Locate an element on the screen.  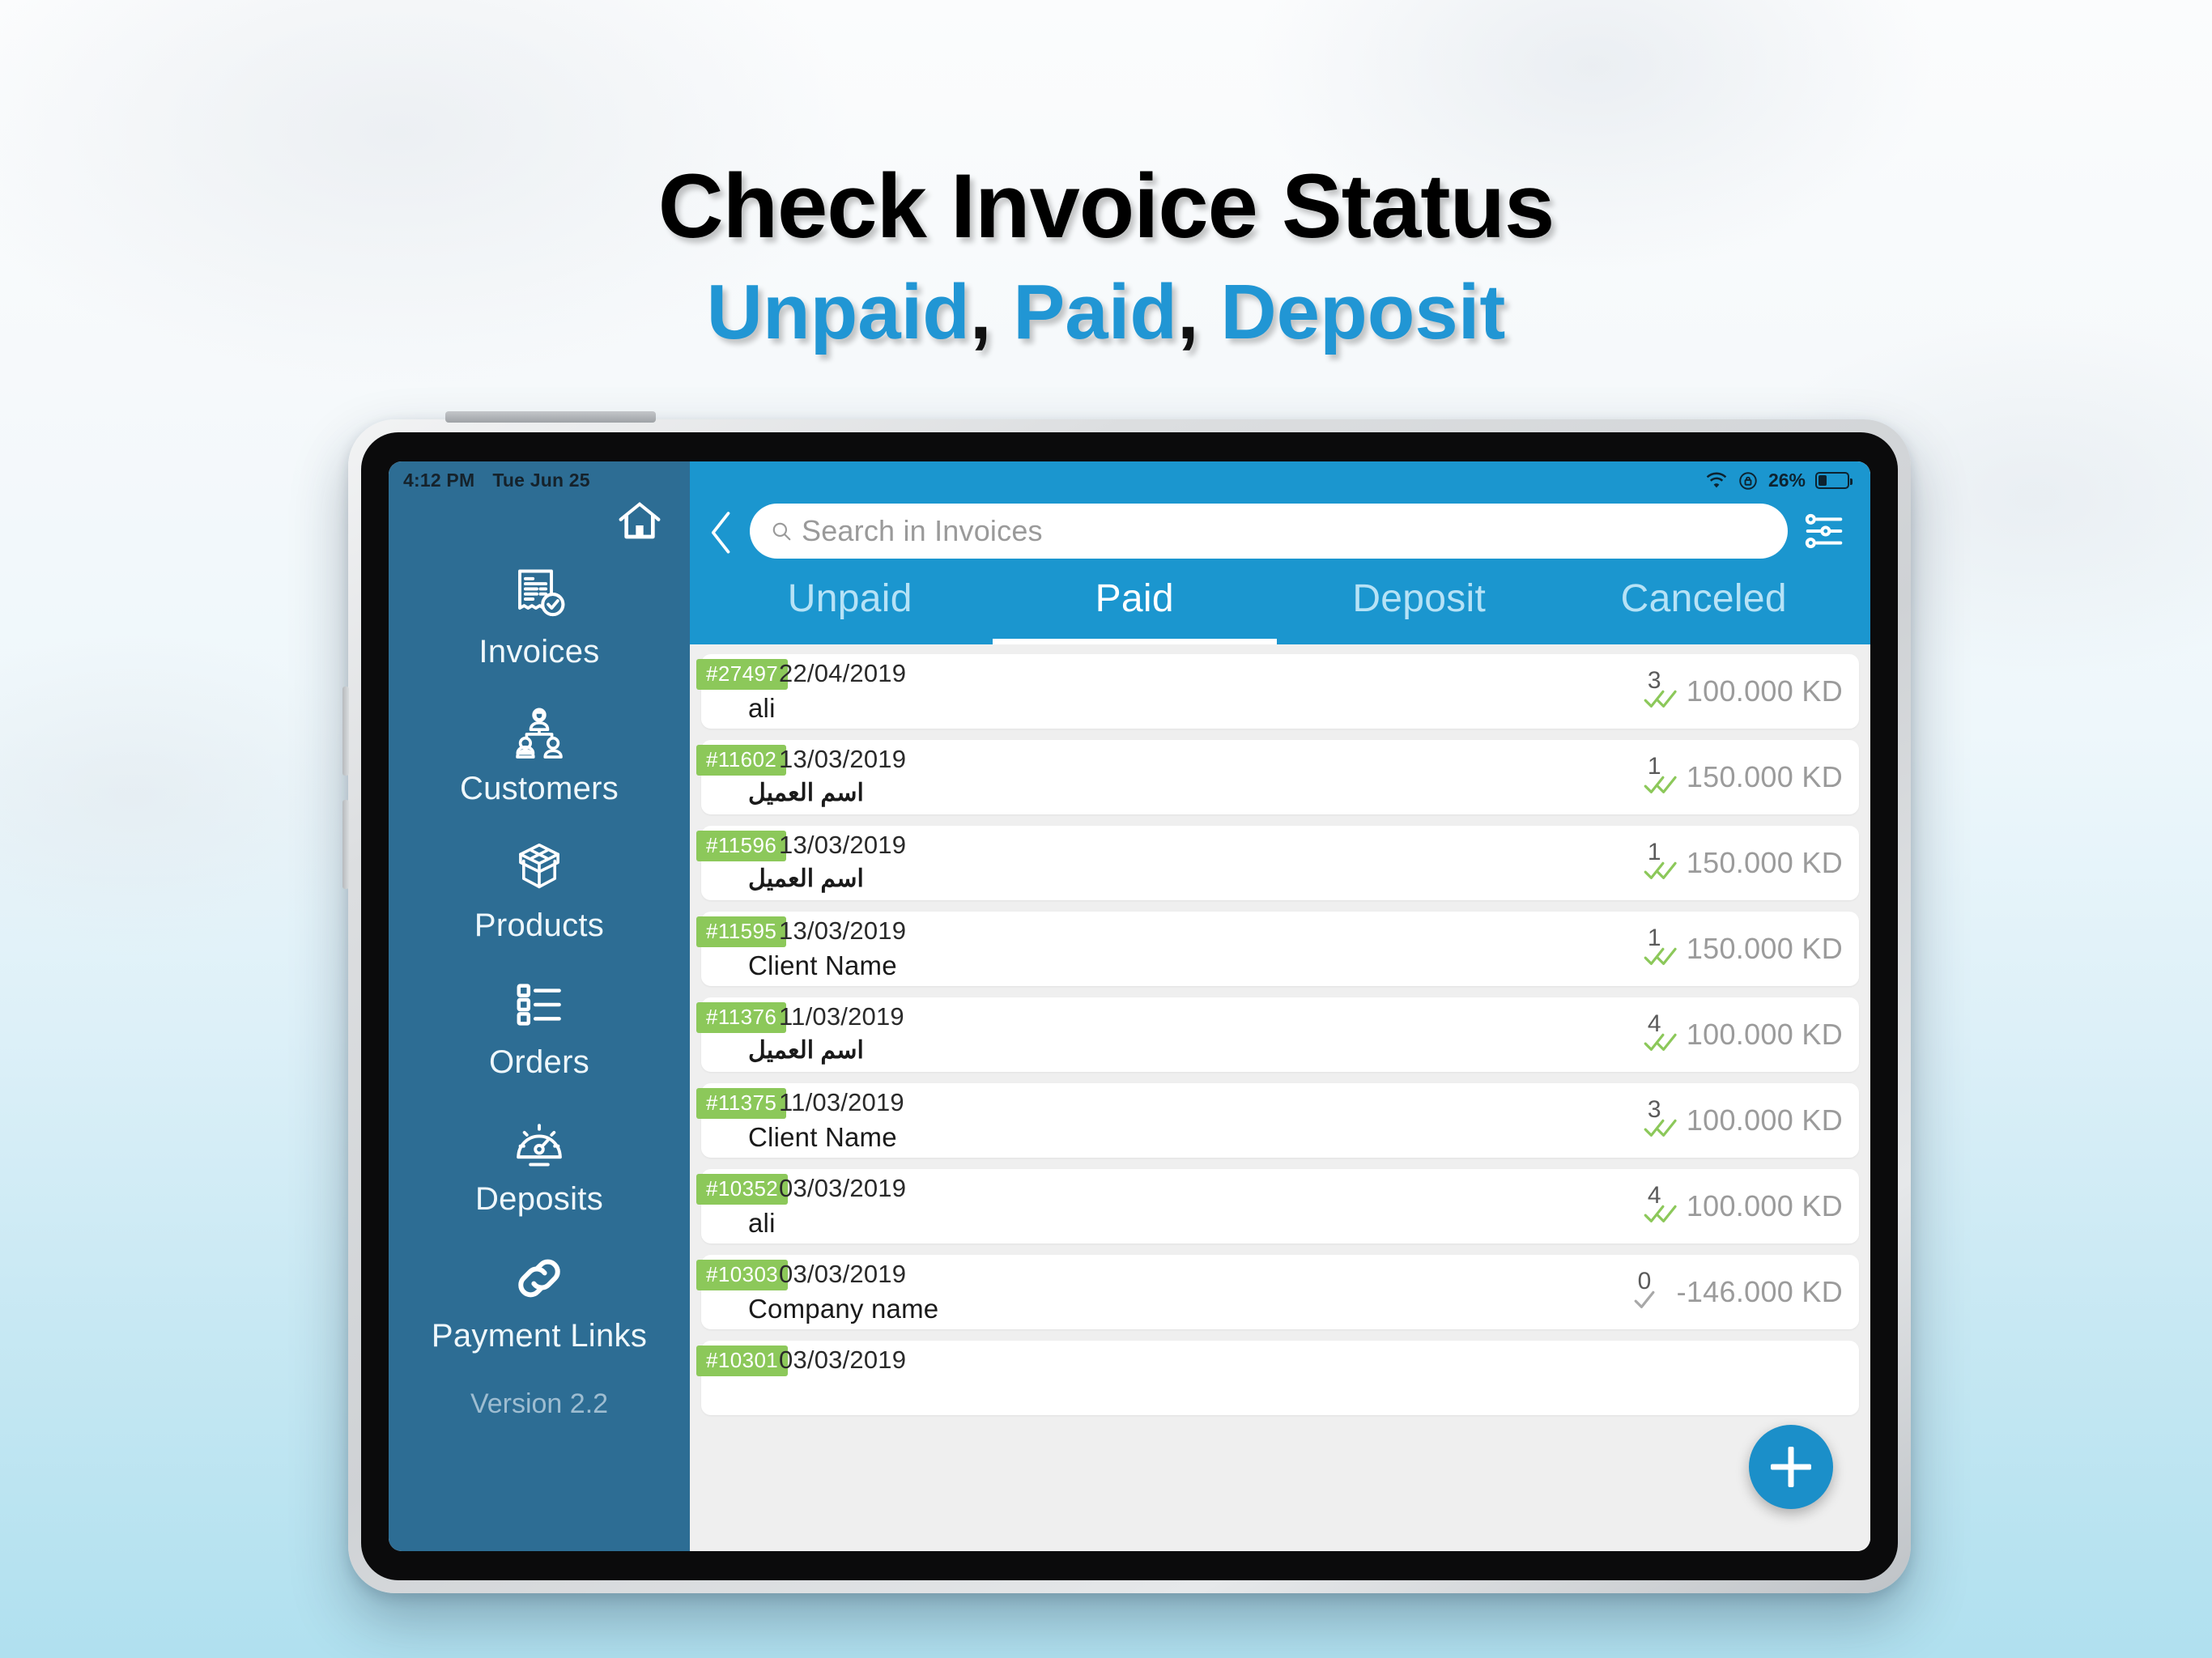
invoice-row-right: 4 100.000 KD is located at coordinates (1743, 1203).